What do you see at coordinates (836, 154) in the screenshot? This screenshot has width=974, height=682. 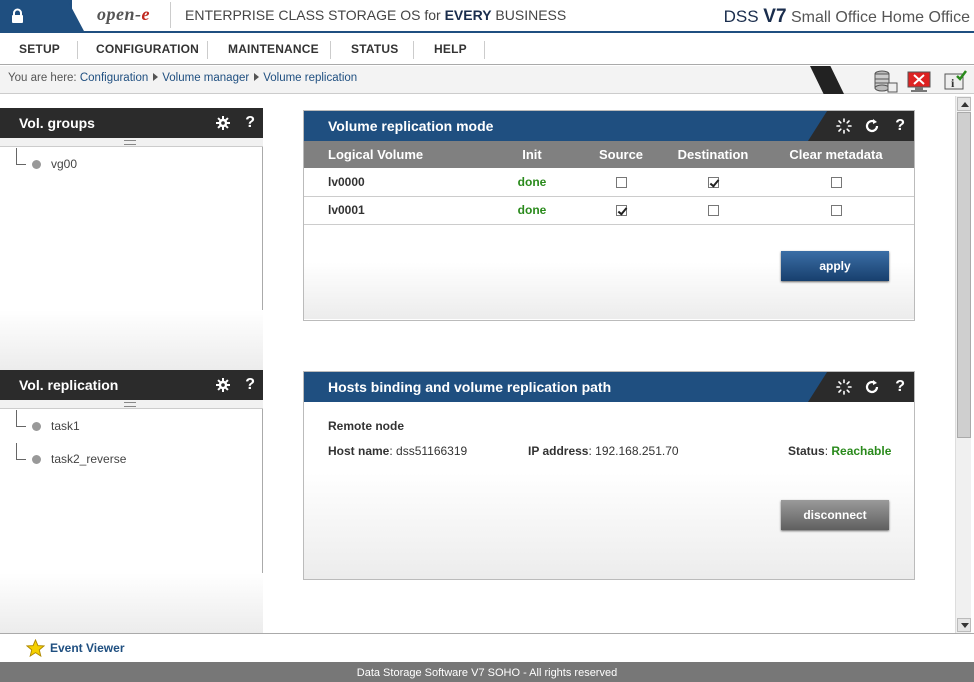 I see `column-header-clear-metadata: Clear metadata` at bounding box center [836, 154].